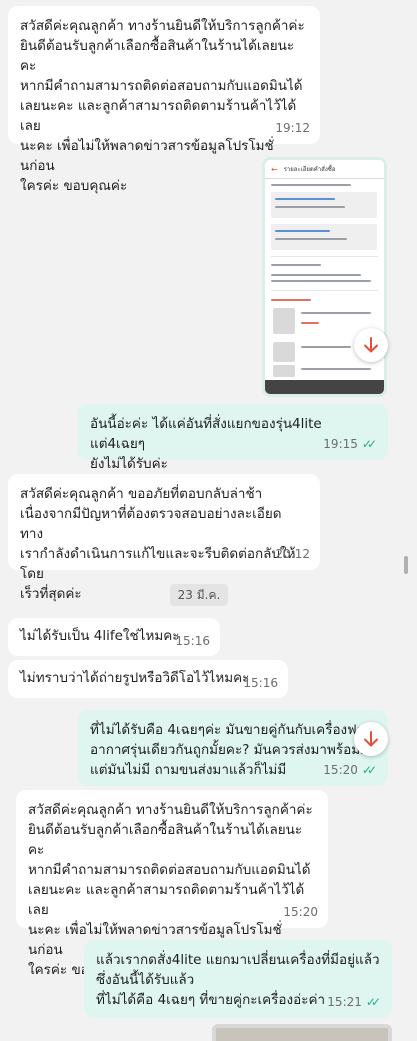 The width and height of the screenshot is (417, 1041). I want to click on message-meta: 15:21 ✓✓, so click(354, 1002).